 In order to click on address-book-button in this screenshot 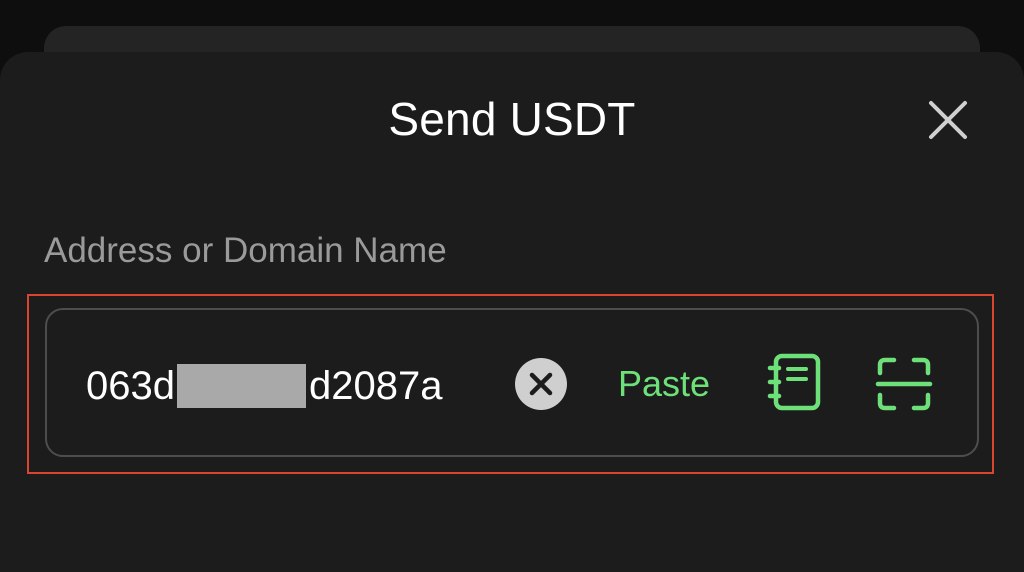, I will do `click(795, 382)`.